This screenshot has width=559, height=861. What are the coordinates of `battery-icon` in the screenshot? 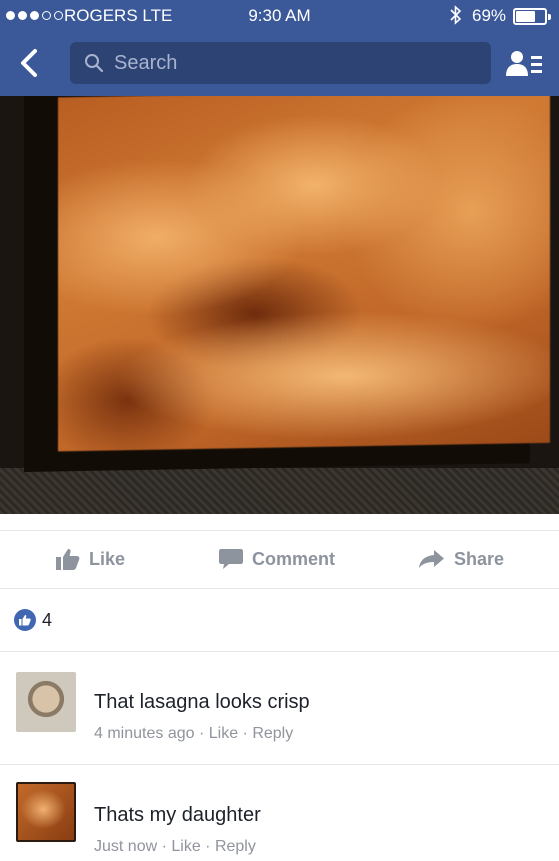 It's located at (532, 16).